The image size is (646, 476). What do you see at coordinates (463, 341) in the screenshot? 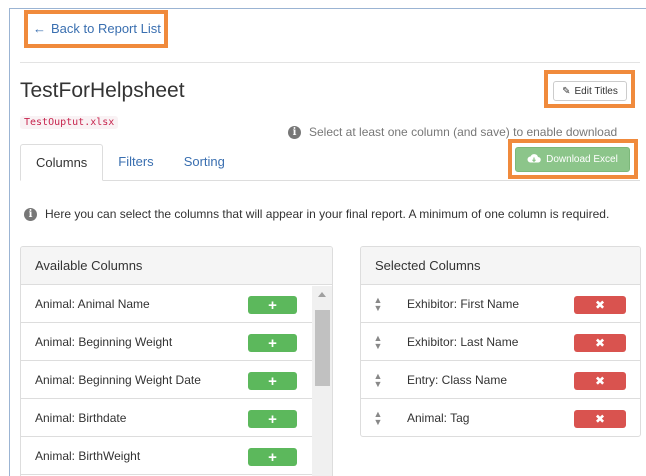
I see `column-label: Exhibitor: Last Name` at bounding box center [463, 341].